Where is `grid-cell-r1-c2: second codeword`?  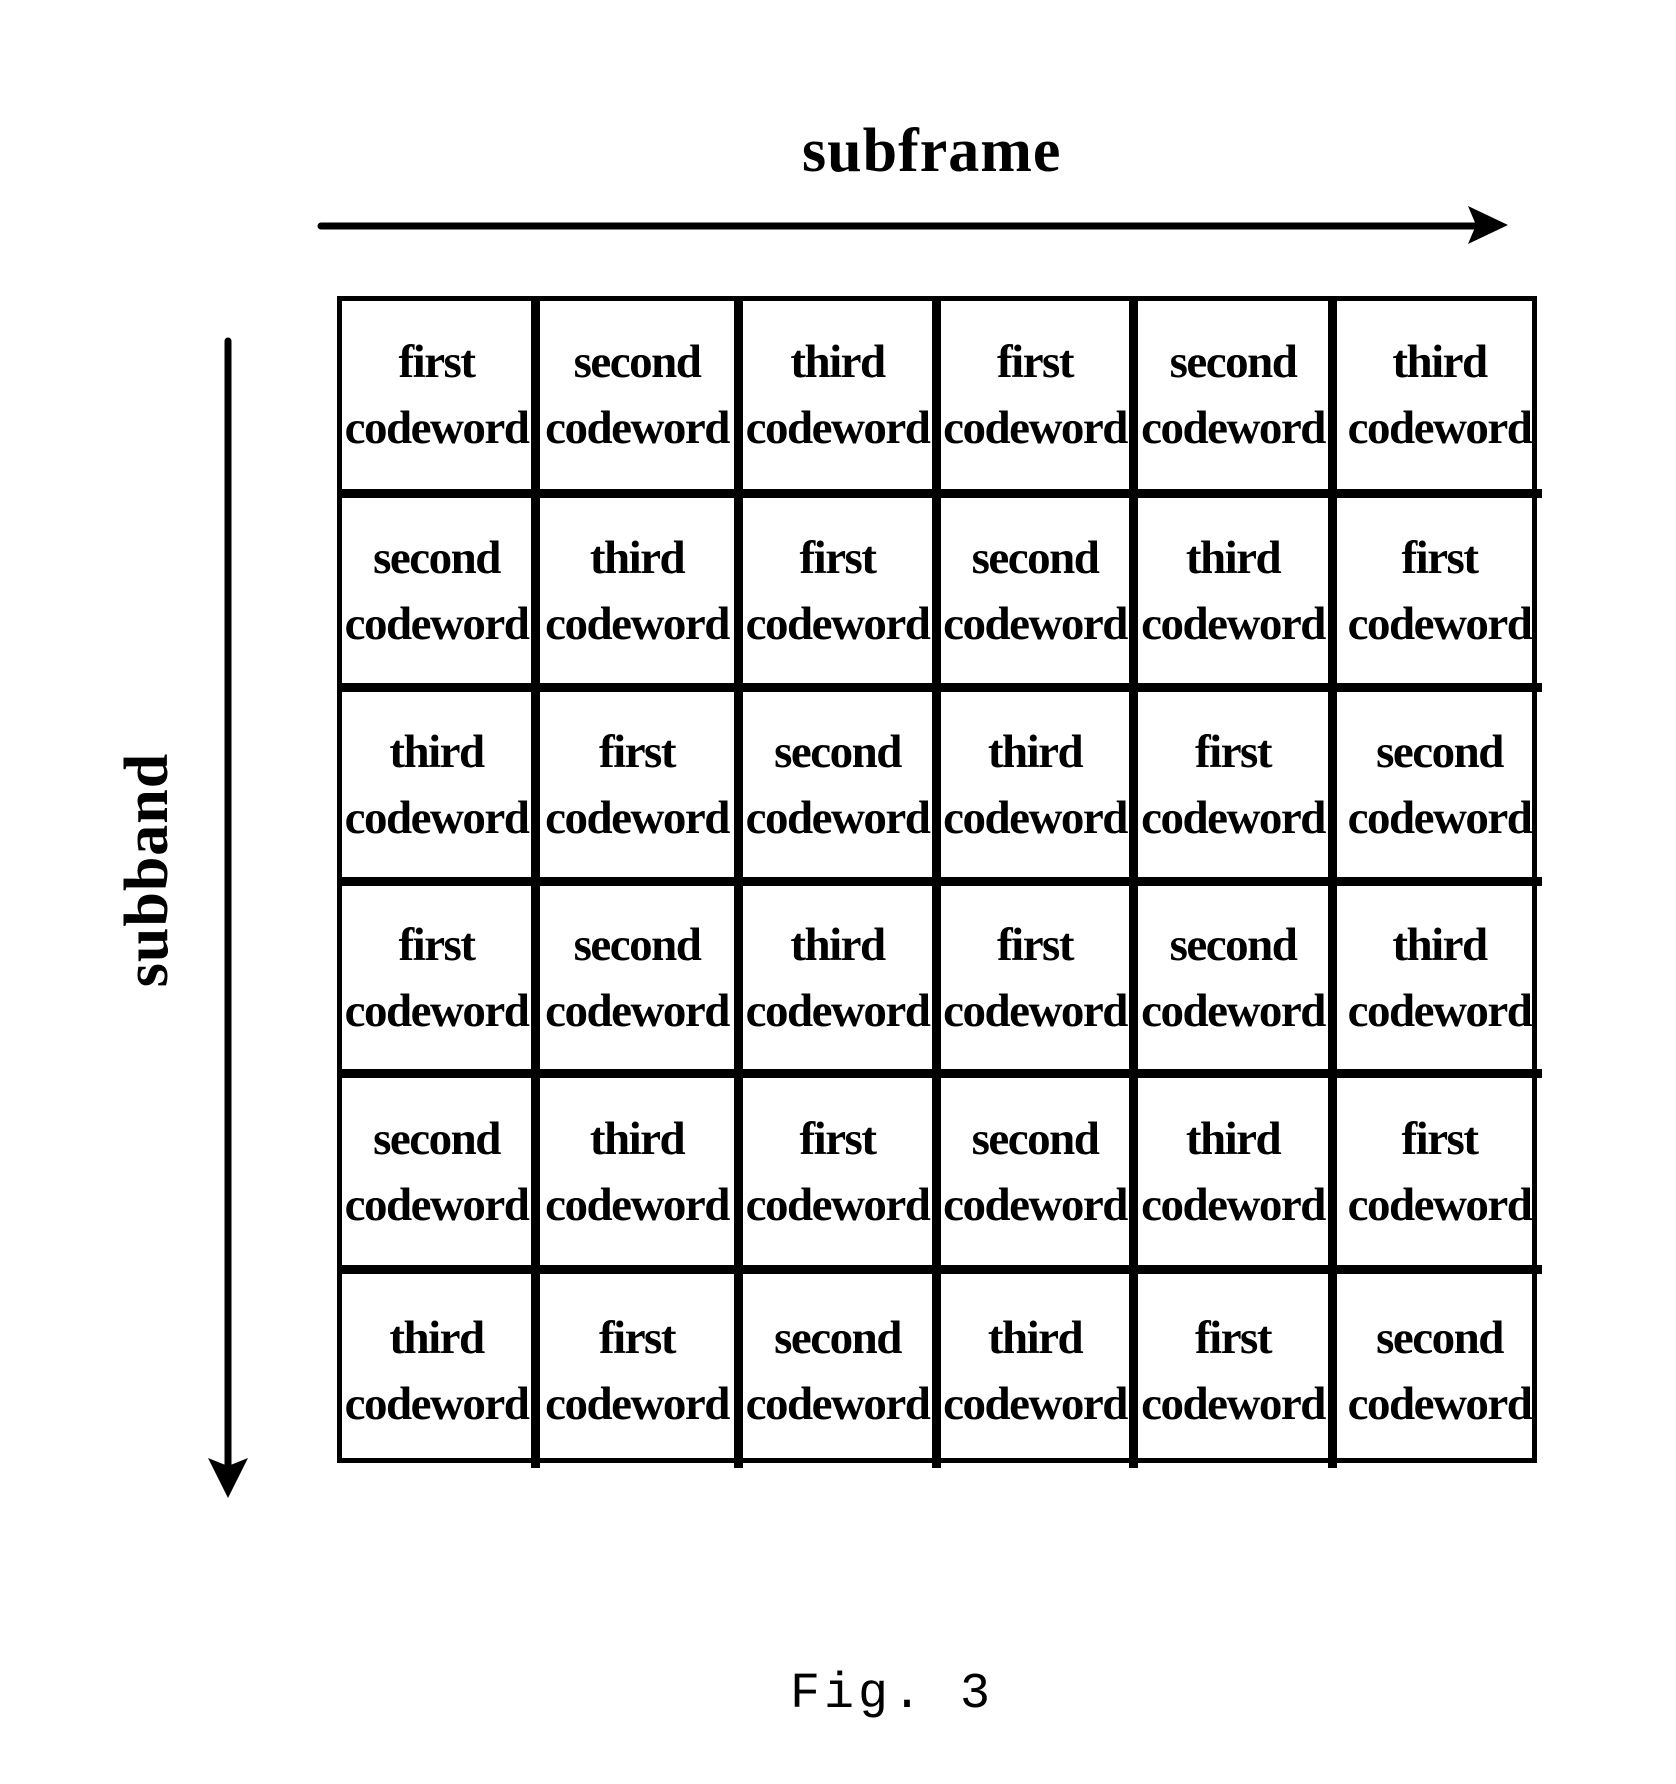 grid-cell-r1-c2: second codeword is located at coordinates (641, 399).